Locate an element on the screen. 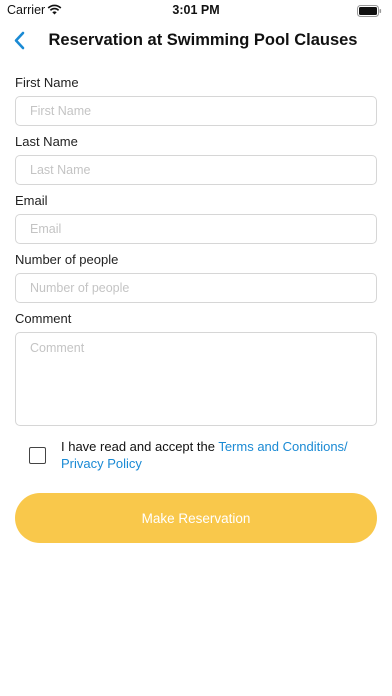 The width and height of the screenshot is (392, 696). status-time: 3:01 PM is located at coordinates (196, 10).